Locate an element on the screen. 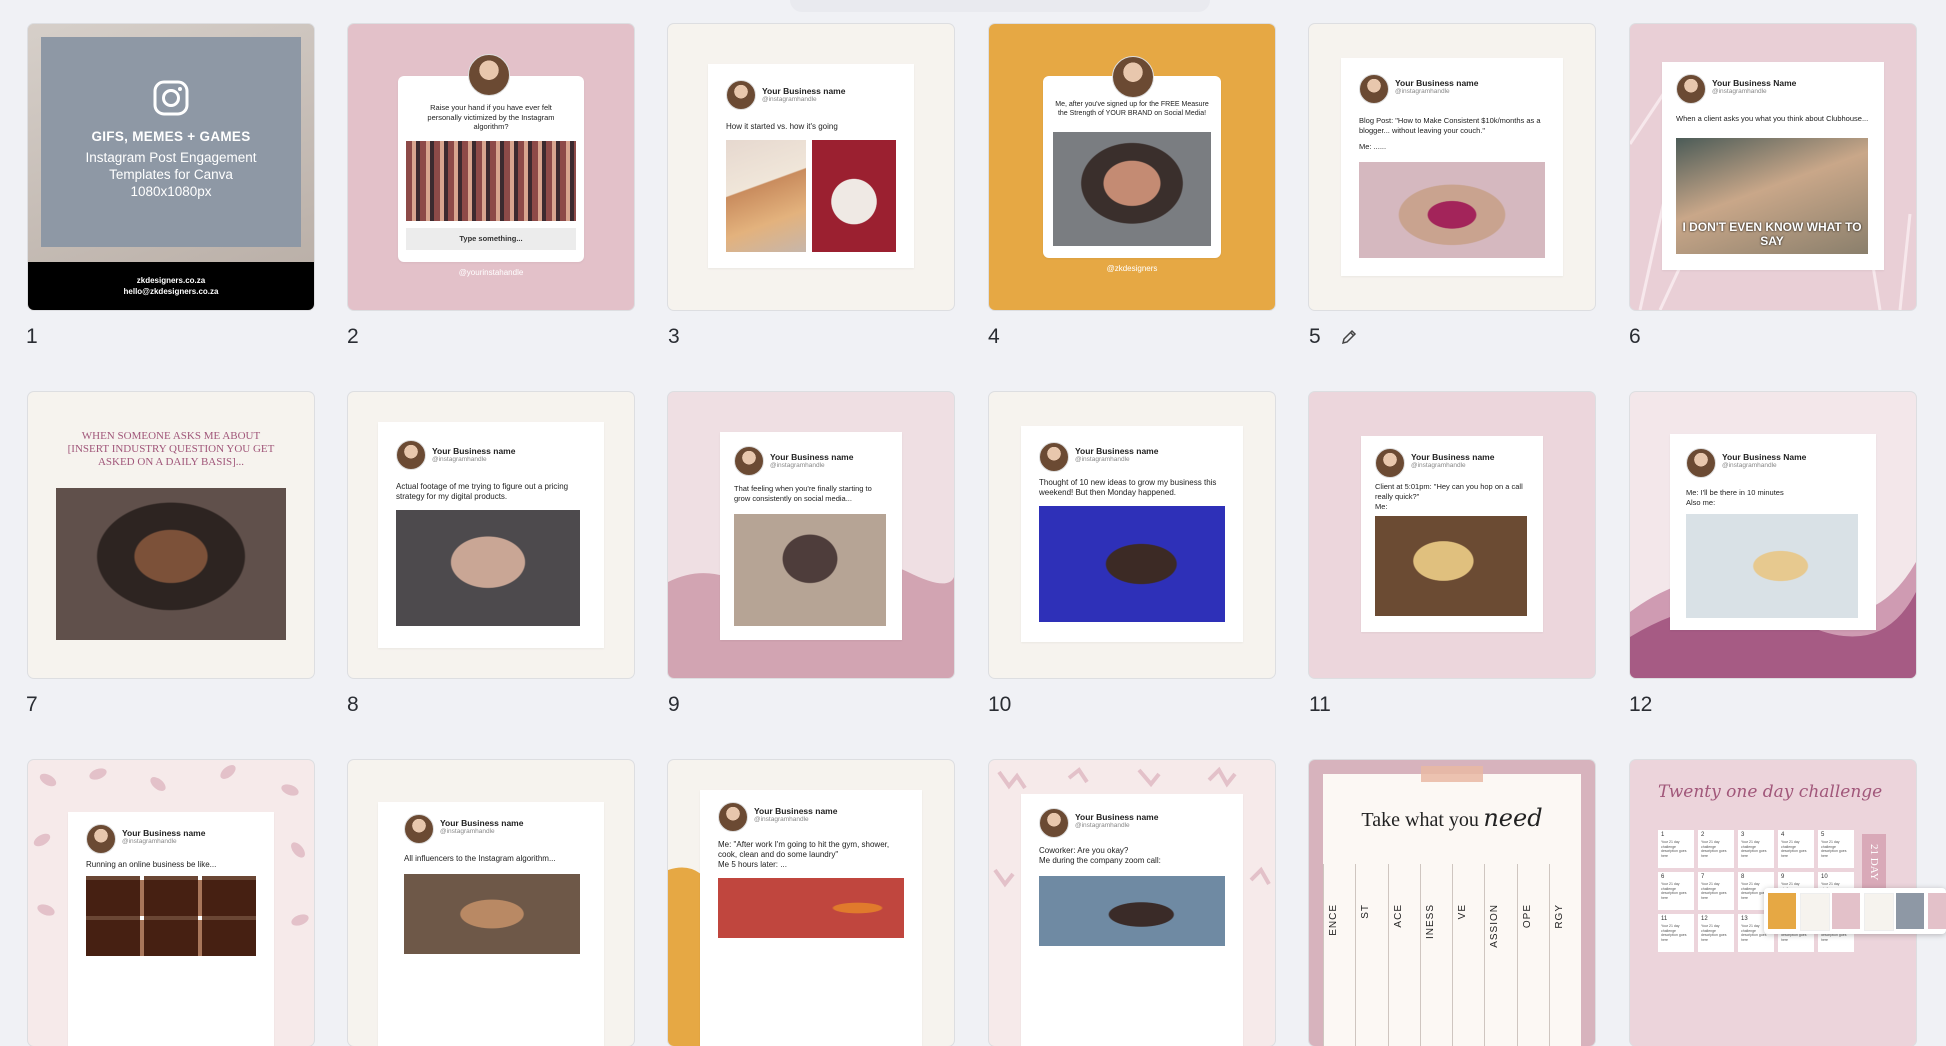  page-number: 7 is located at coordinates (32, 704).